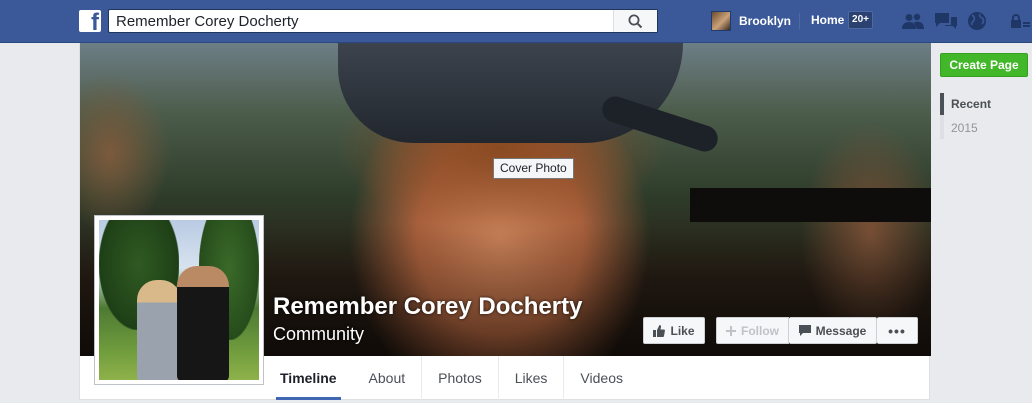  I want to click on profile-link: Brooklyn, so click(751, 21).